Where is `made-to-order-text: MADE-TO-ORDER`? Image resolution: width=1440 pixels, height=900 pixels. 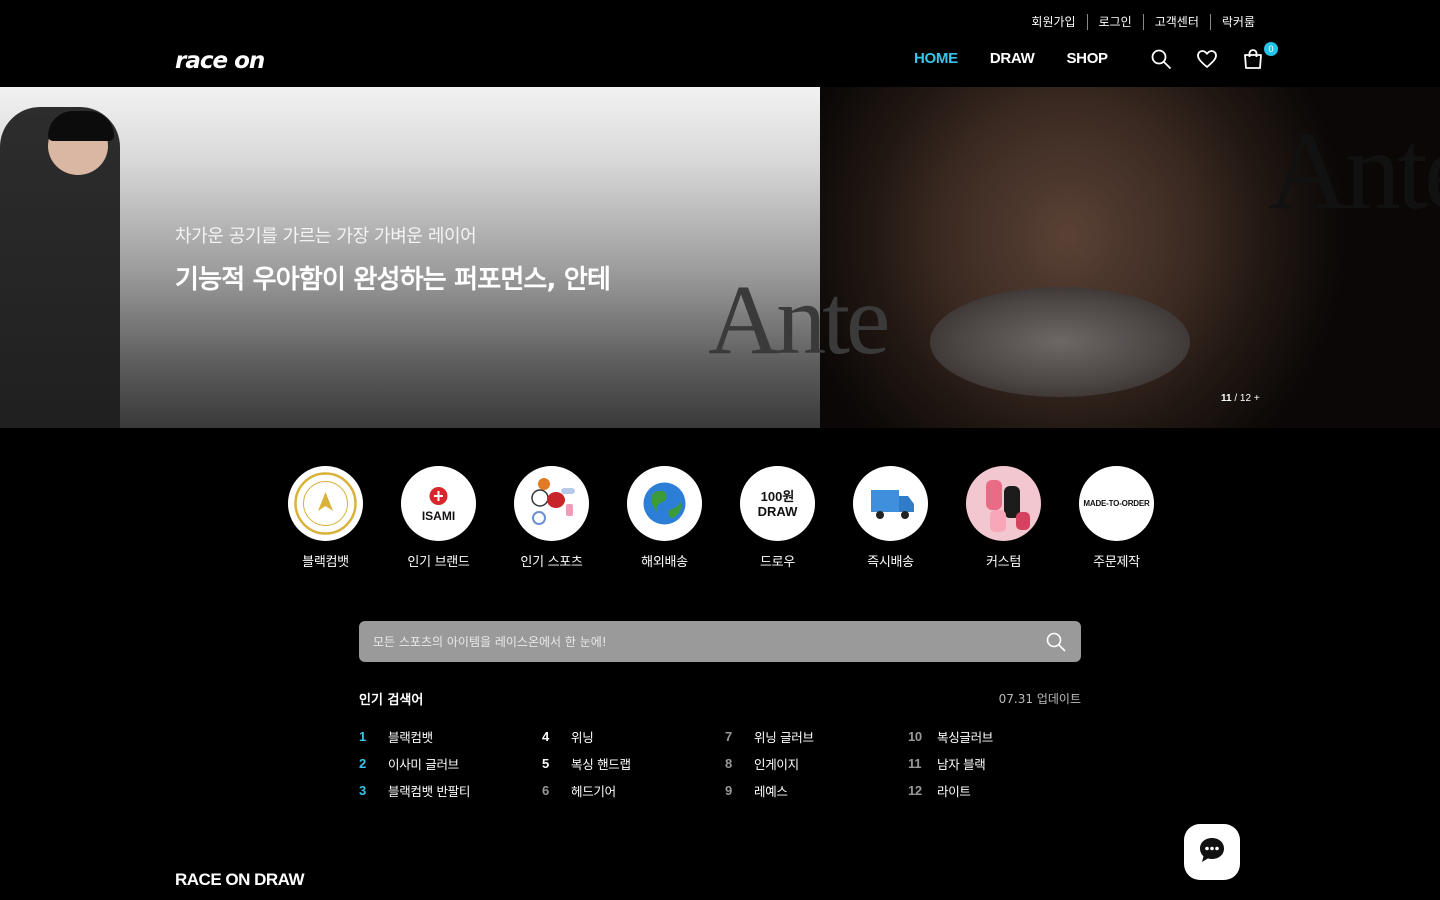
made-to-order-text: MADE-TO-ORDER is located at coordinates (1116, 503).